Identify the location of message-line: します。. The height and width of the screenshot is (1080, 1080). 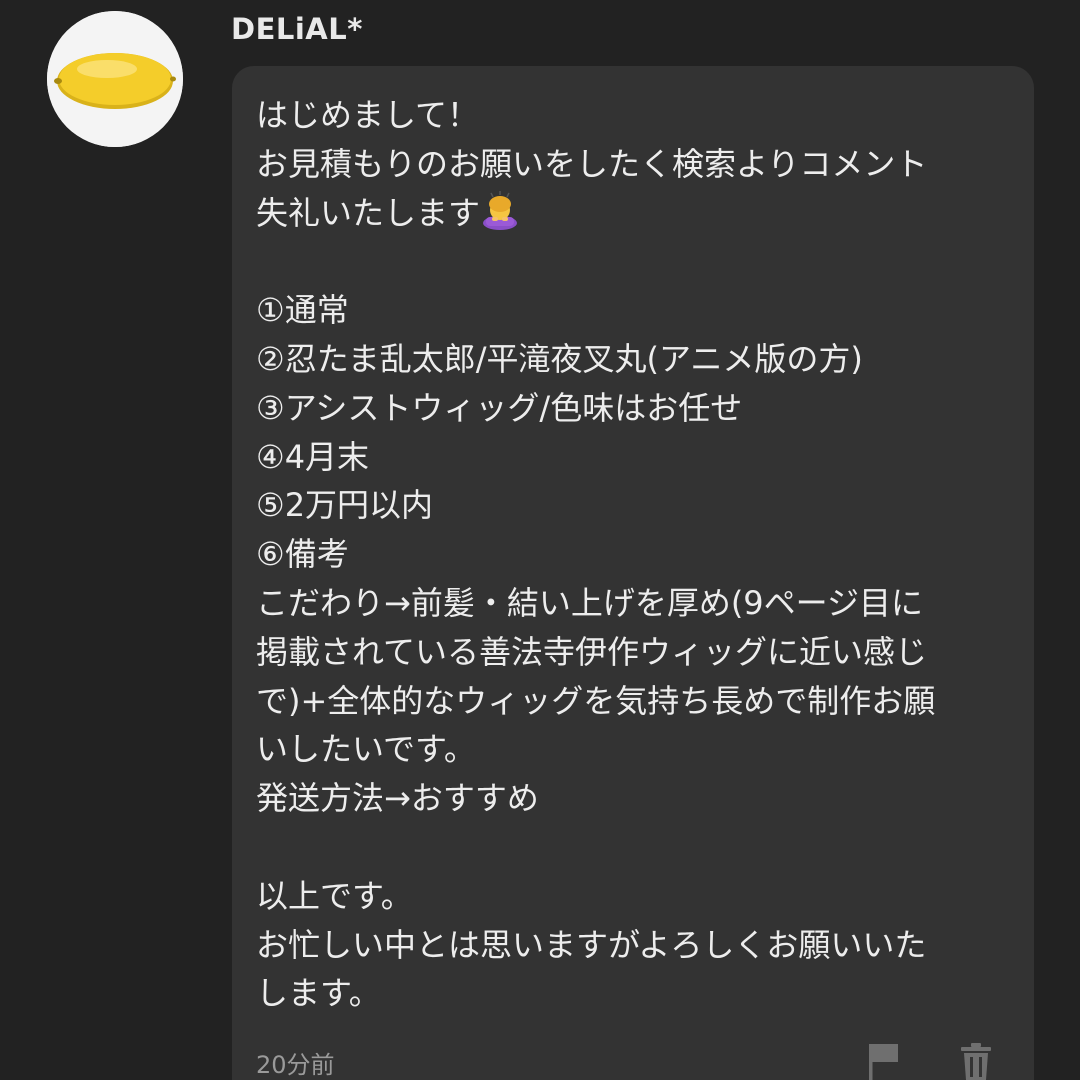
(318, 993).